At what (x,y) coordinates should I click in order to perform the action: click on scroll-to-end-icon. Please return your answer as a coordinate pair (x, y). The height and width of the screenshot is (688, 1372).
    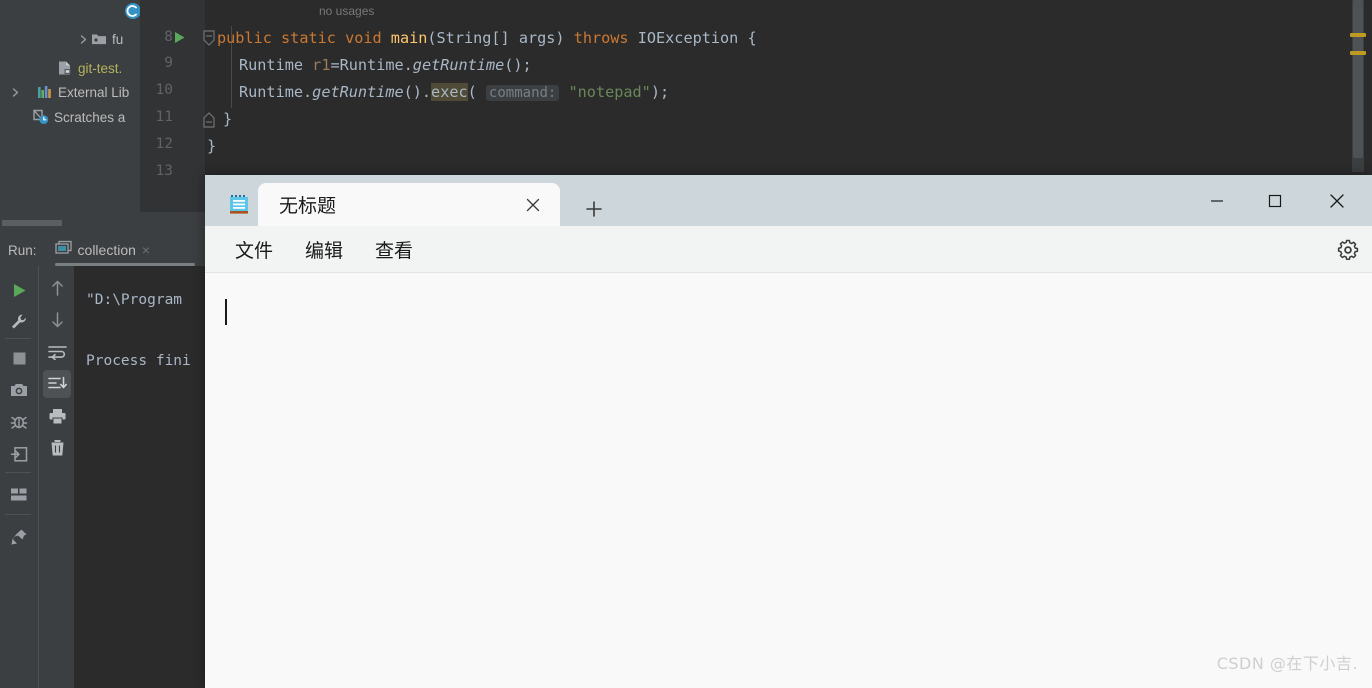
    Looking at the image, I should click on (57, 384).